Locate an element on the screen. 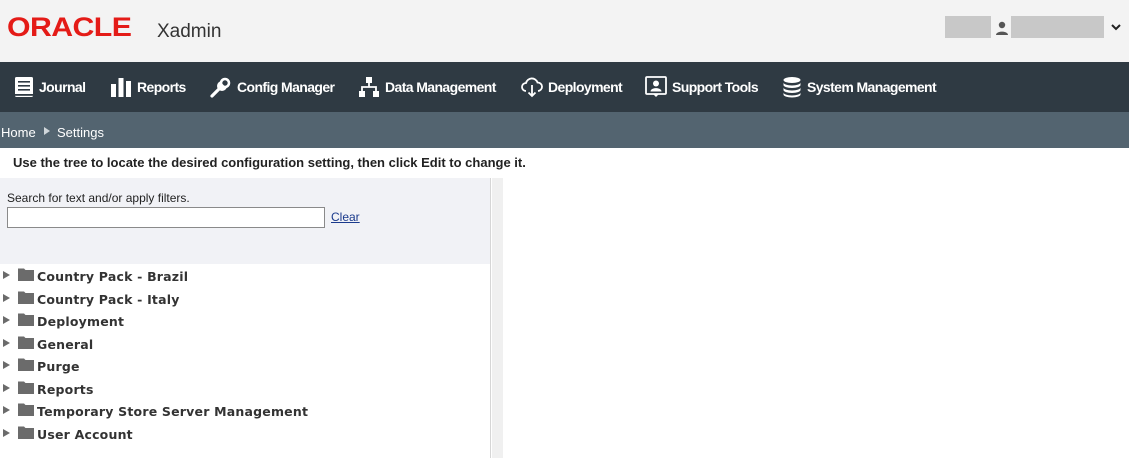 This screenshot has height=458, width=1129. tree-item-general: General is located at coordinates (240, 345).